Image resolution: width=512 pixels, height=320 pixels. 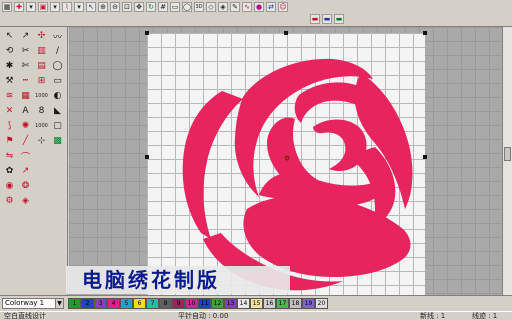 What do you see at coordinates (25, 171) in the screenshot?
I see `arrow-icon: ↗` at bounding box center [25, 171].